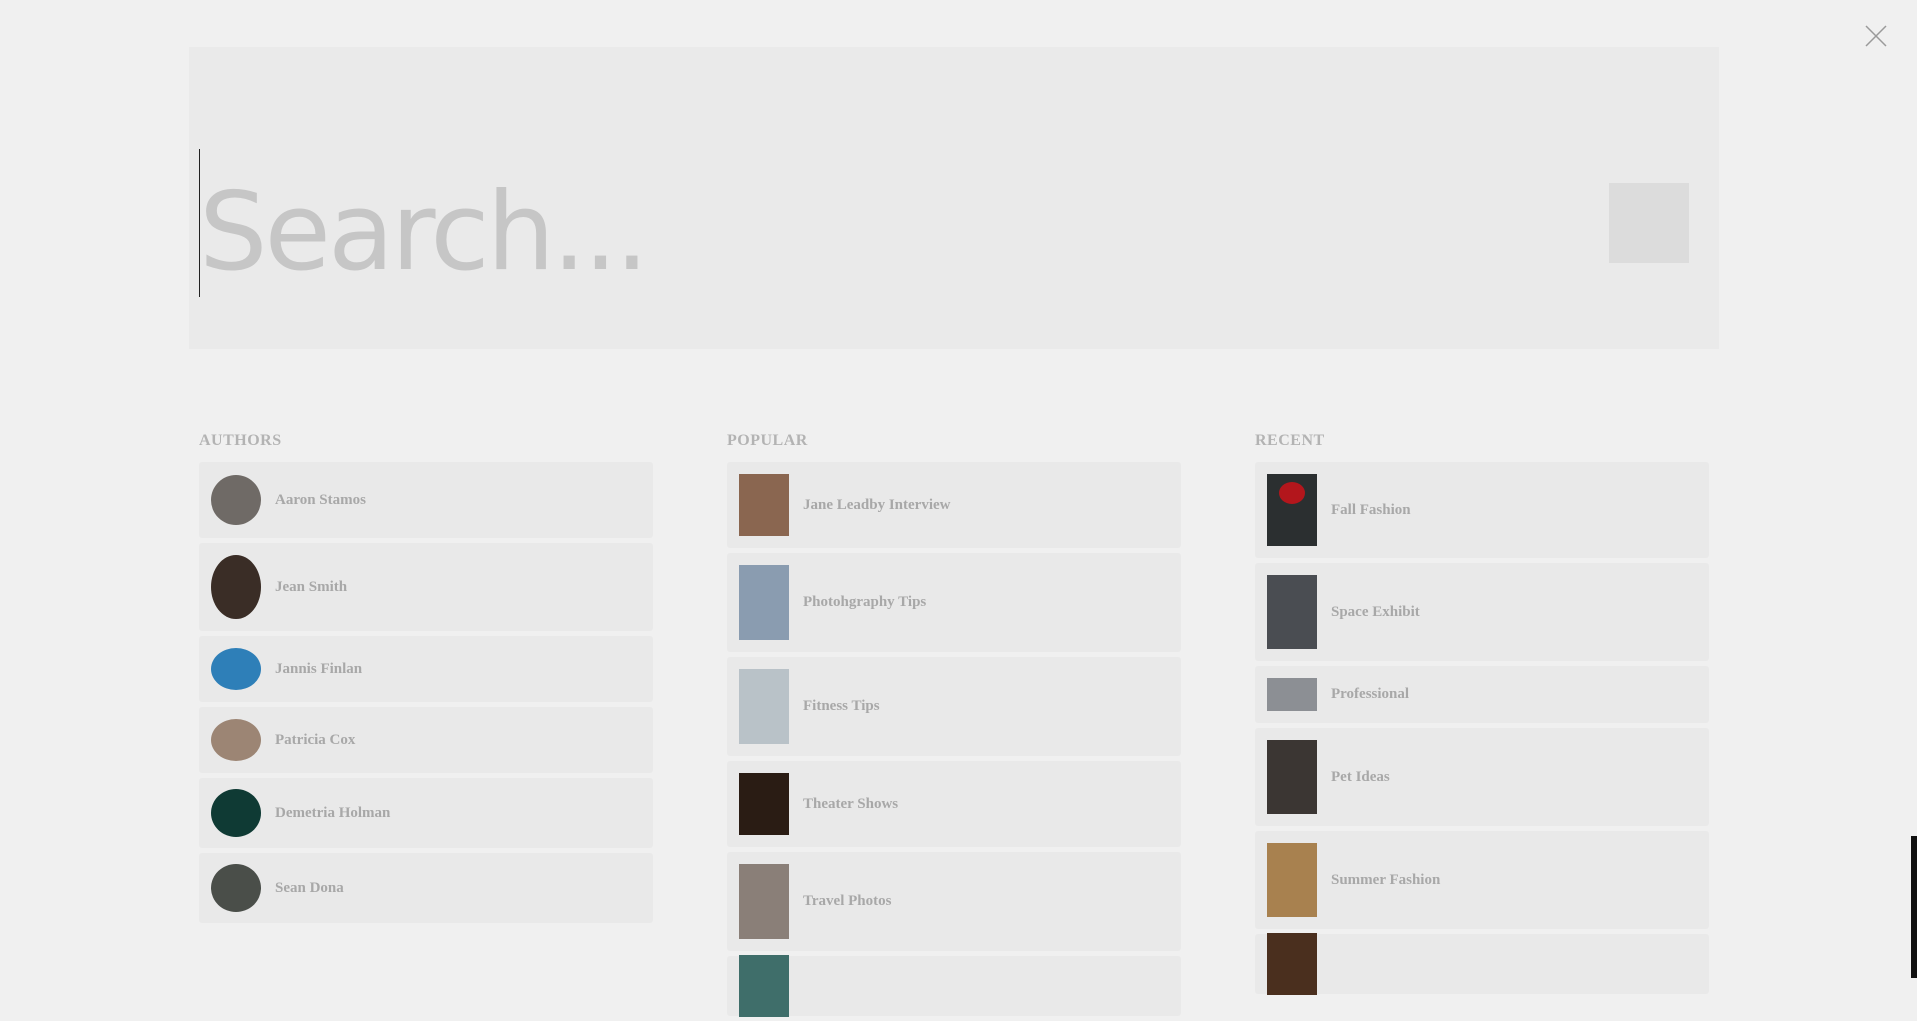 This screenshot has height=1021, width=1917. Describe the element at coordinates (315, 739) in the screenshot. I see `author-name: Patricia Cox` at that location.